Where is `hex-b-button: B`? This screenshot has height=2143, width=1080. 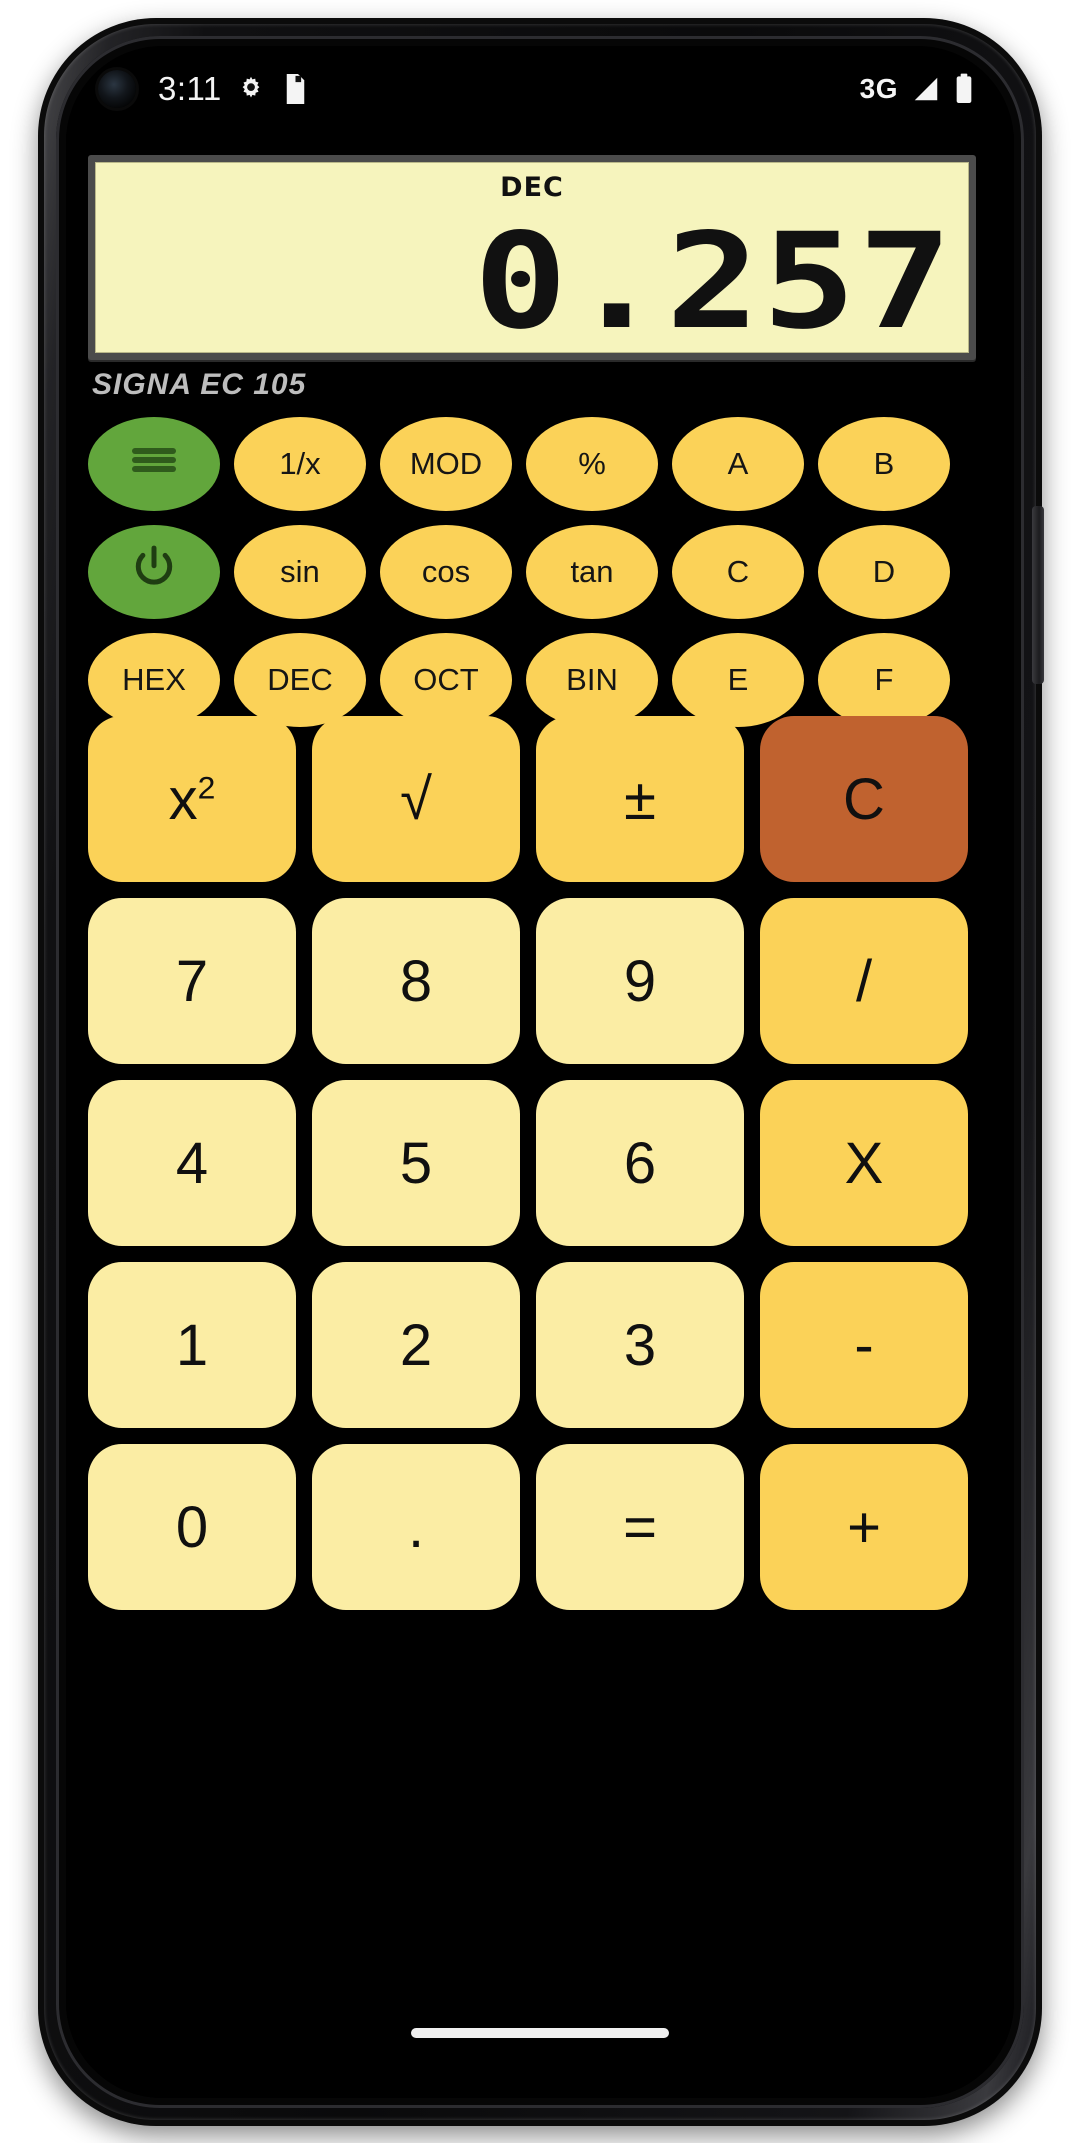 hex-b-button: B is located at coordinates (884, 464).